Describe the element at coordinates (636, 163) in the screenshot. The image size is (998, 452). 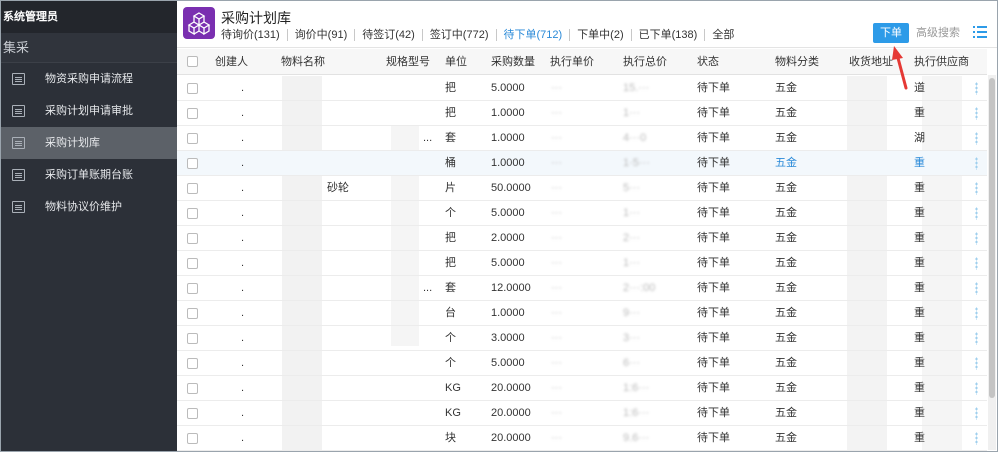
I see `cell-total: 1·5···` at that location.